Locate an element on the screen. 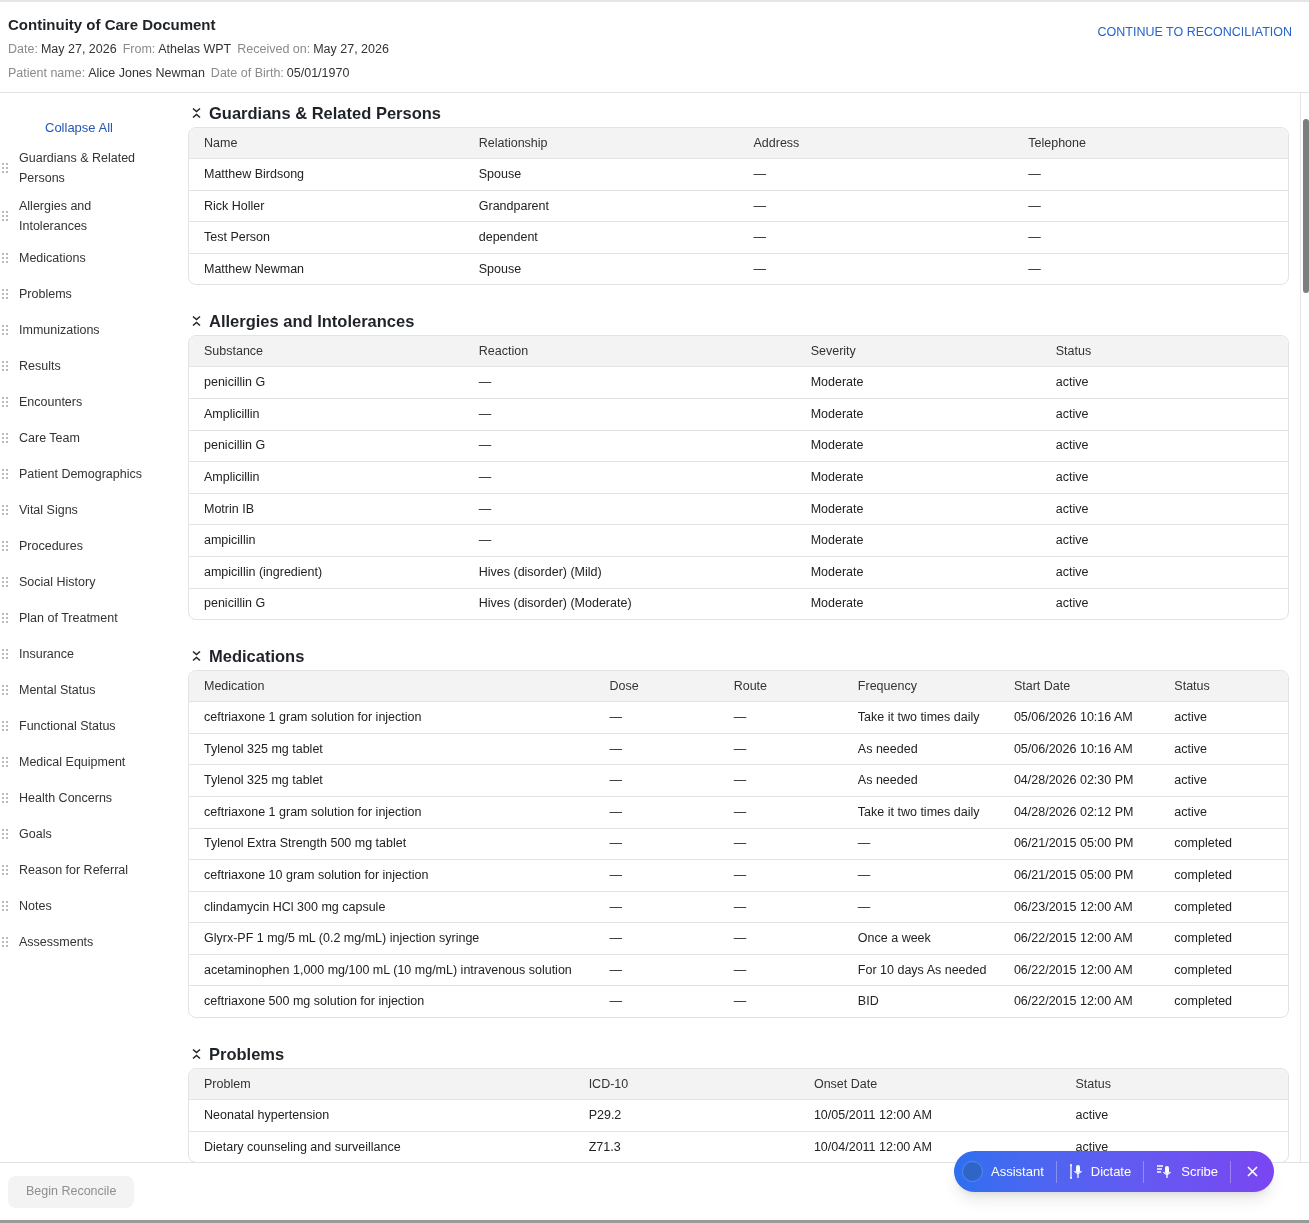 This screenshot has width=1309, height=1223. sidebar-item: Goals is located at coordinates (86, 833).